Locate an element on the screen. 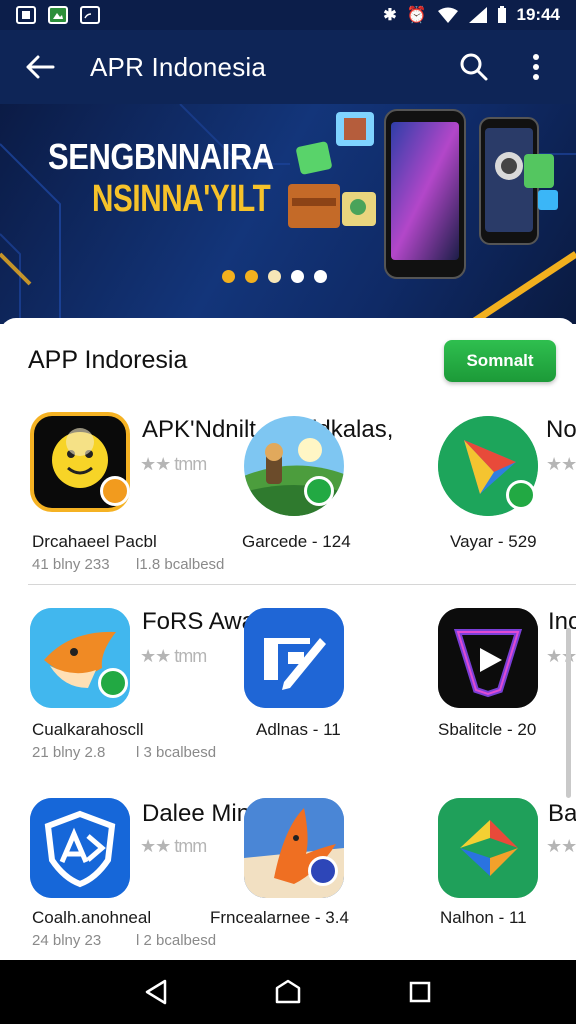 This screenshot has height=1024, width=576. banner-subhead: NSINNA'YILT is located at coordinates (181, 199).